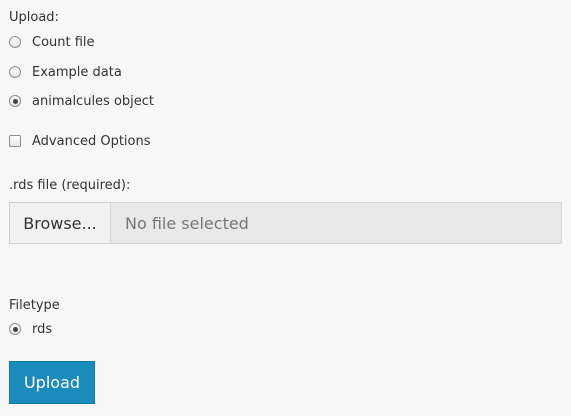 Image resolution: width=571 pixels, height=416 pixels. I want to click on radio-count-file: Count file, so click(52, 42).